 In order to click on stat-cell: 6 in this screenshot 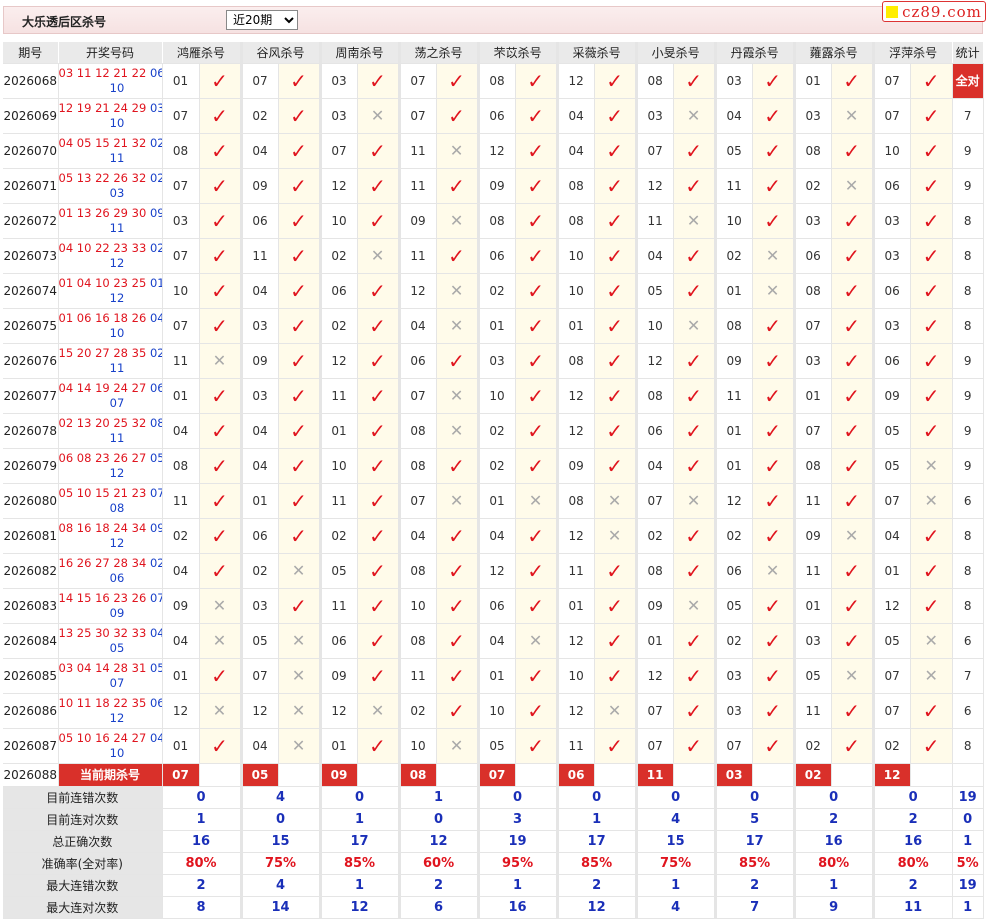, I will do `click(968, 501)`.